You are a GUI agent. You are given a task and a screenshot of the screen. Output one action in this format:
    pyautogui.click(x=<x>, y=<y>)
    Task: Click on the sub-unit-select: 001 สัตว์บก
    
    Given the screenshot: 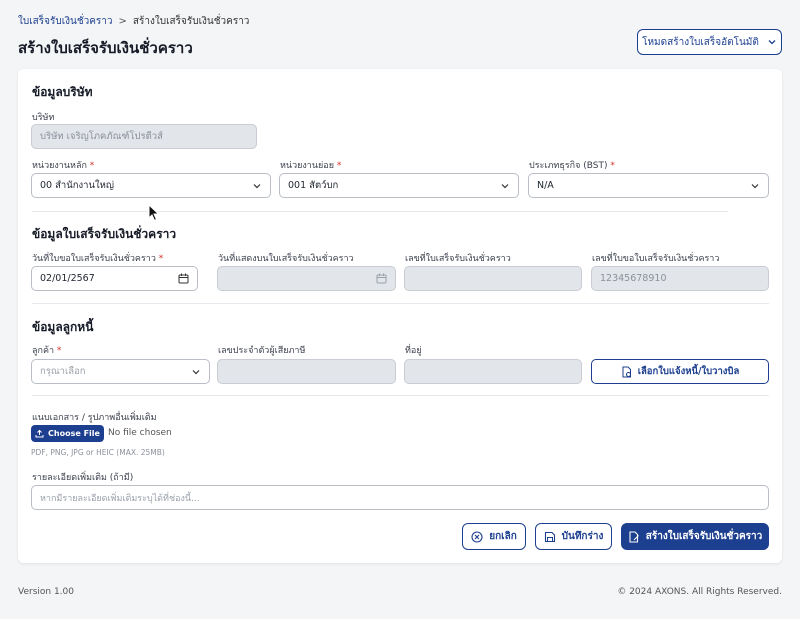 What is the action you would take?
    pyautogui.click(x=399, y=185)
    